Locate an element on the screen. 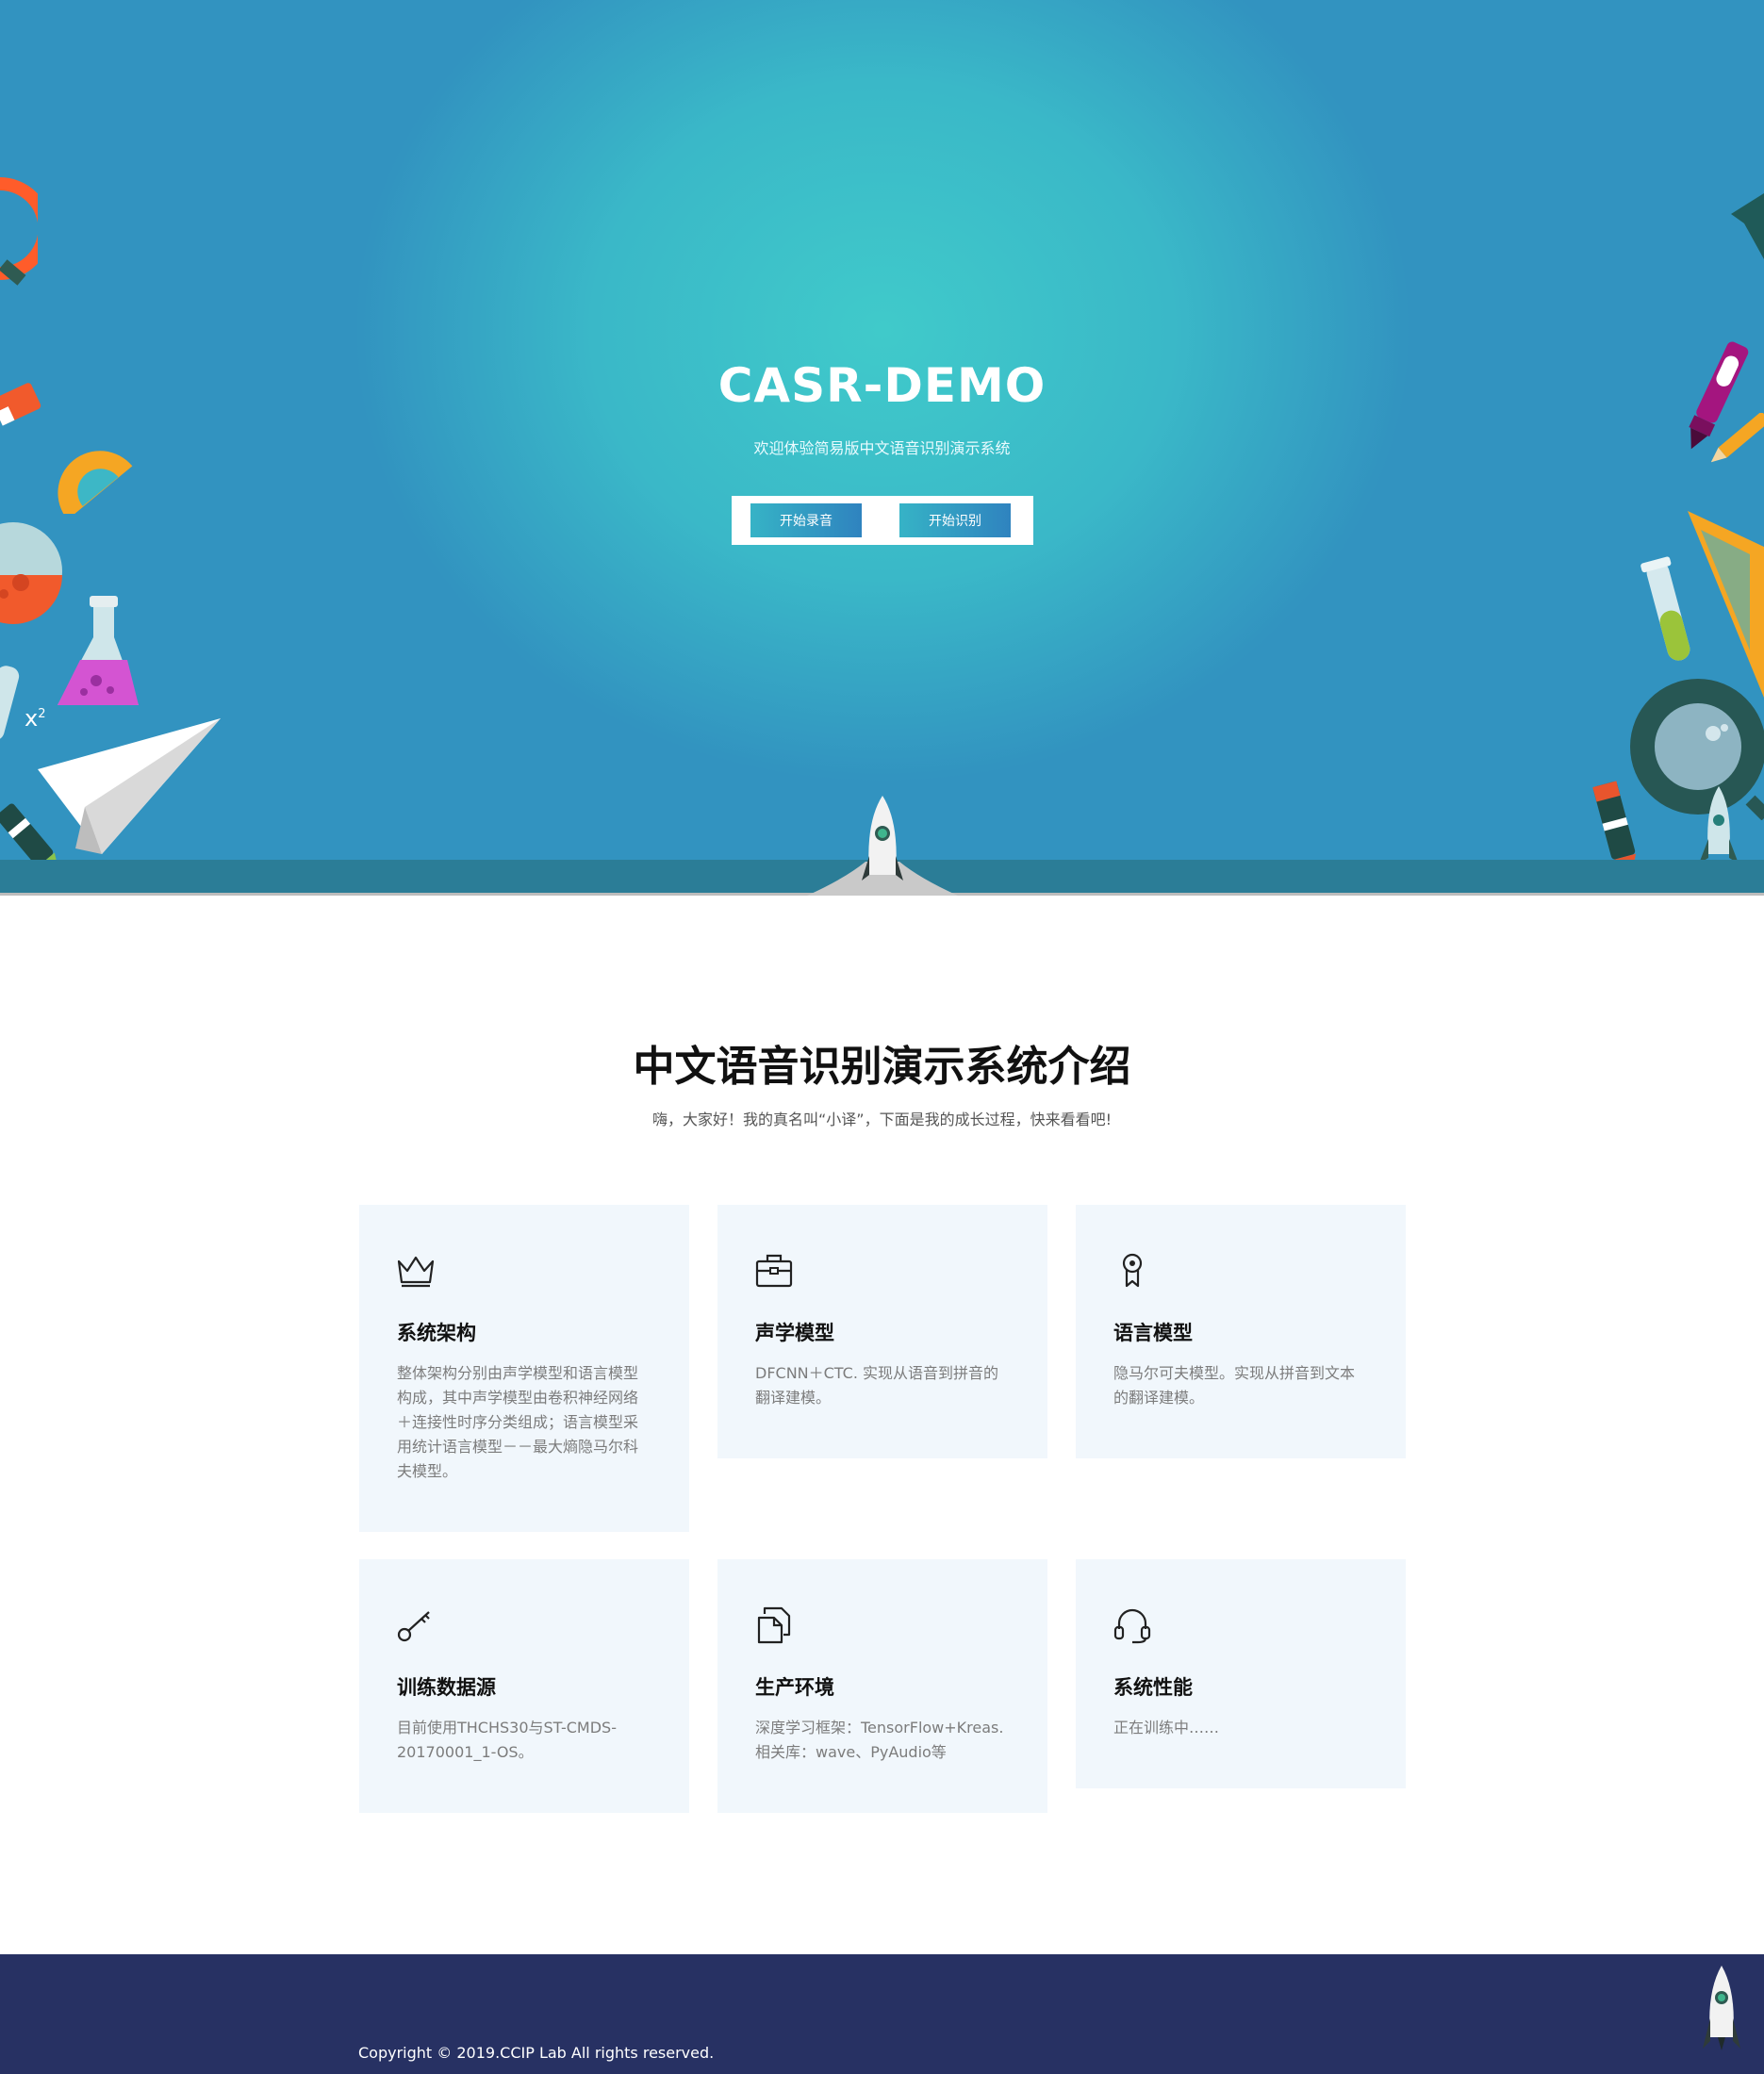  right-star-icon is located at coordinates (1747, 226).